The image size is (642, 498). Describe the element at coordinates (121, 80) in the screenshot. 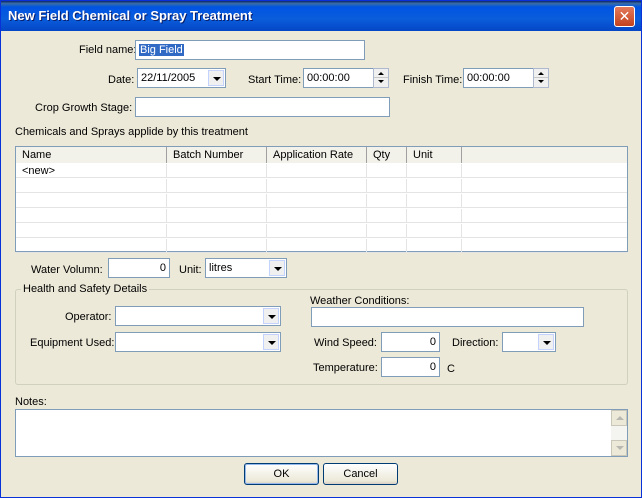

I see `date-label: Date:` at that location.